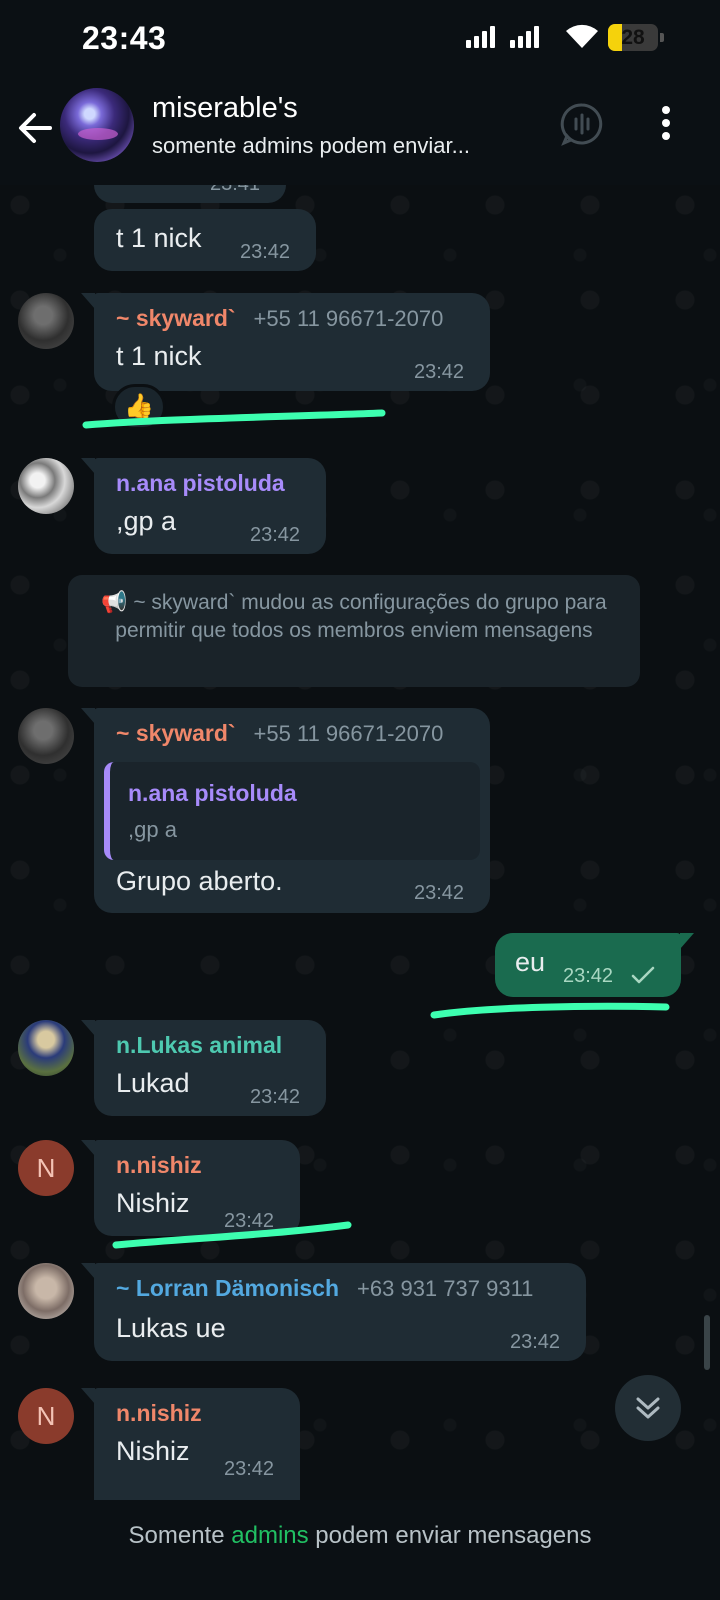  Describe the element at coordinates (360, 40) in the screenshot. I see `status-bar: 23:43 28` at that location.